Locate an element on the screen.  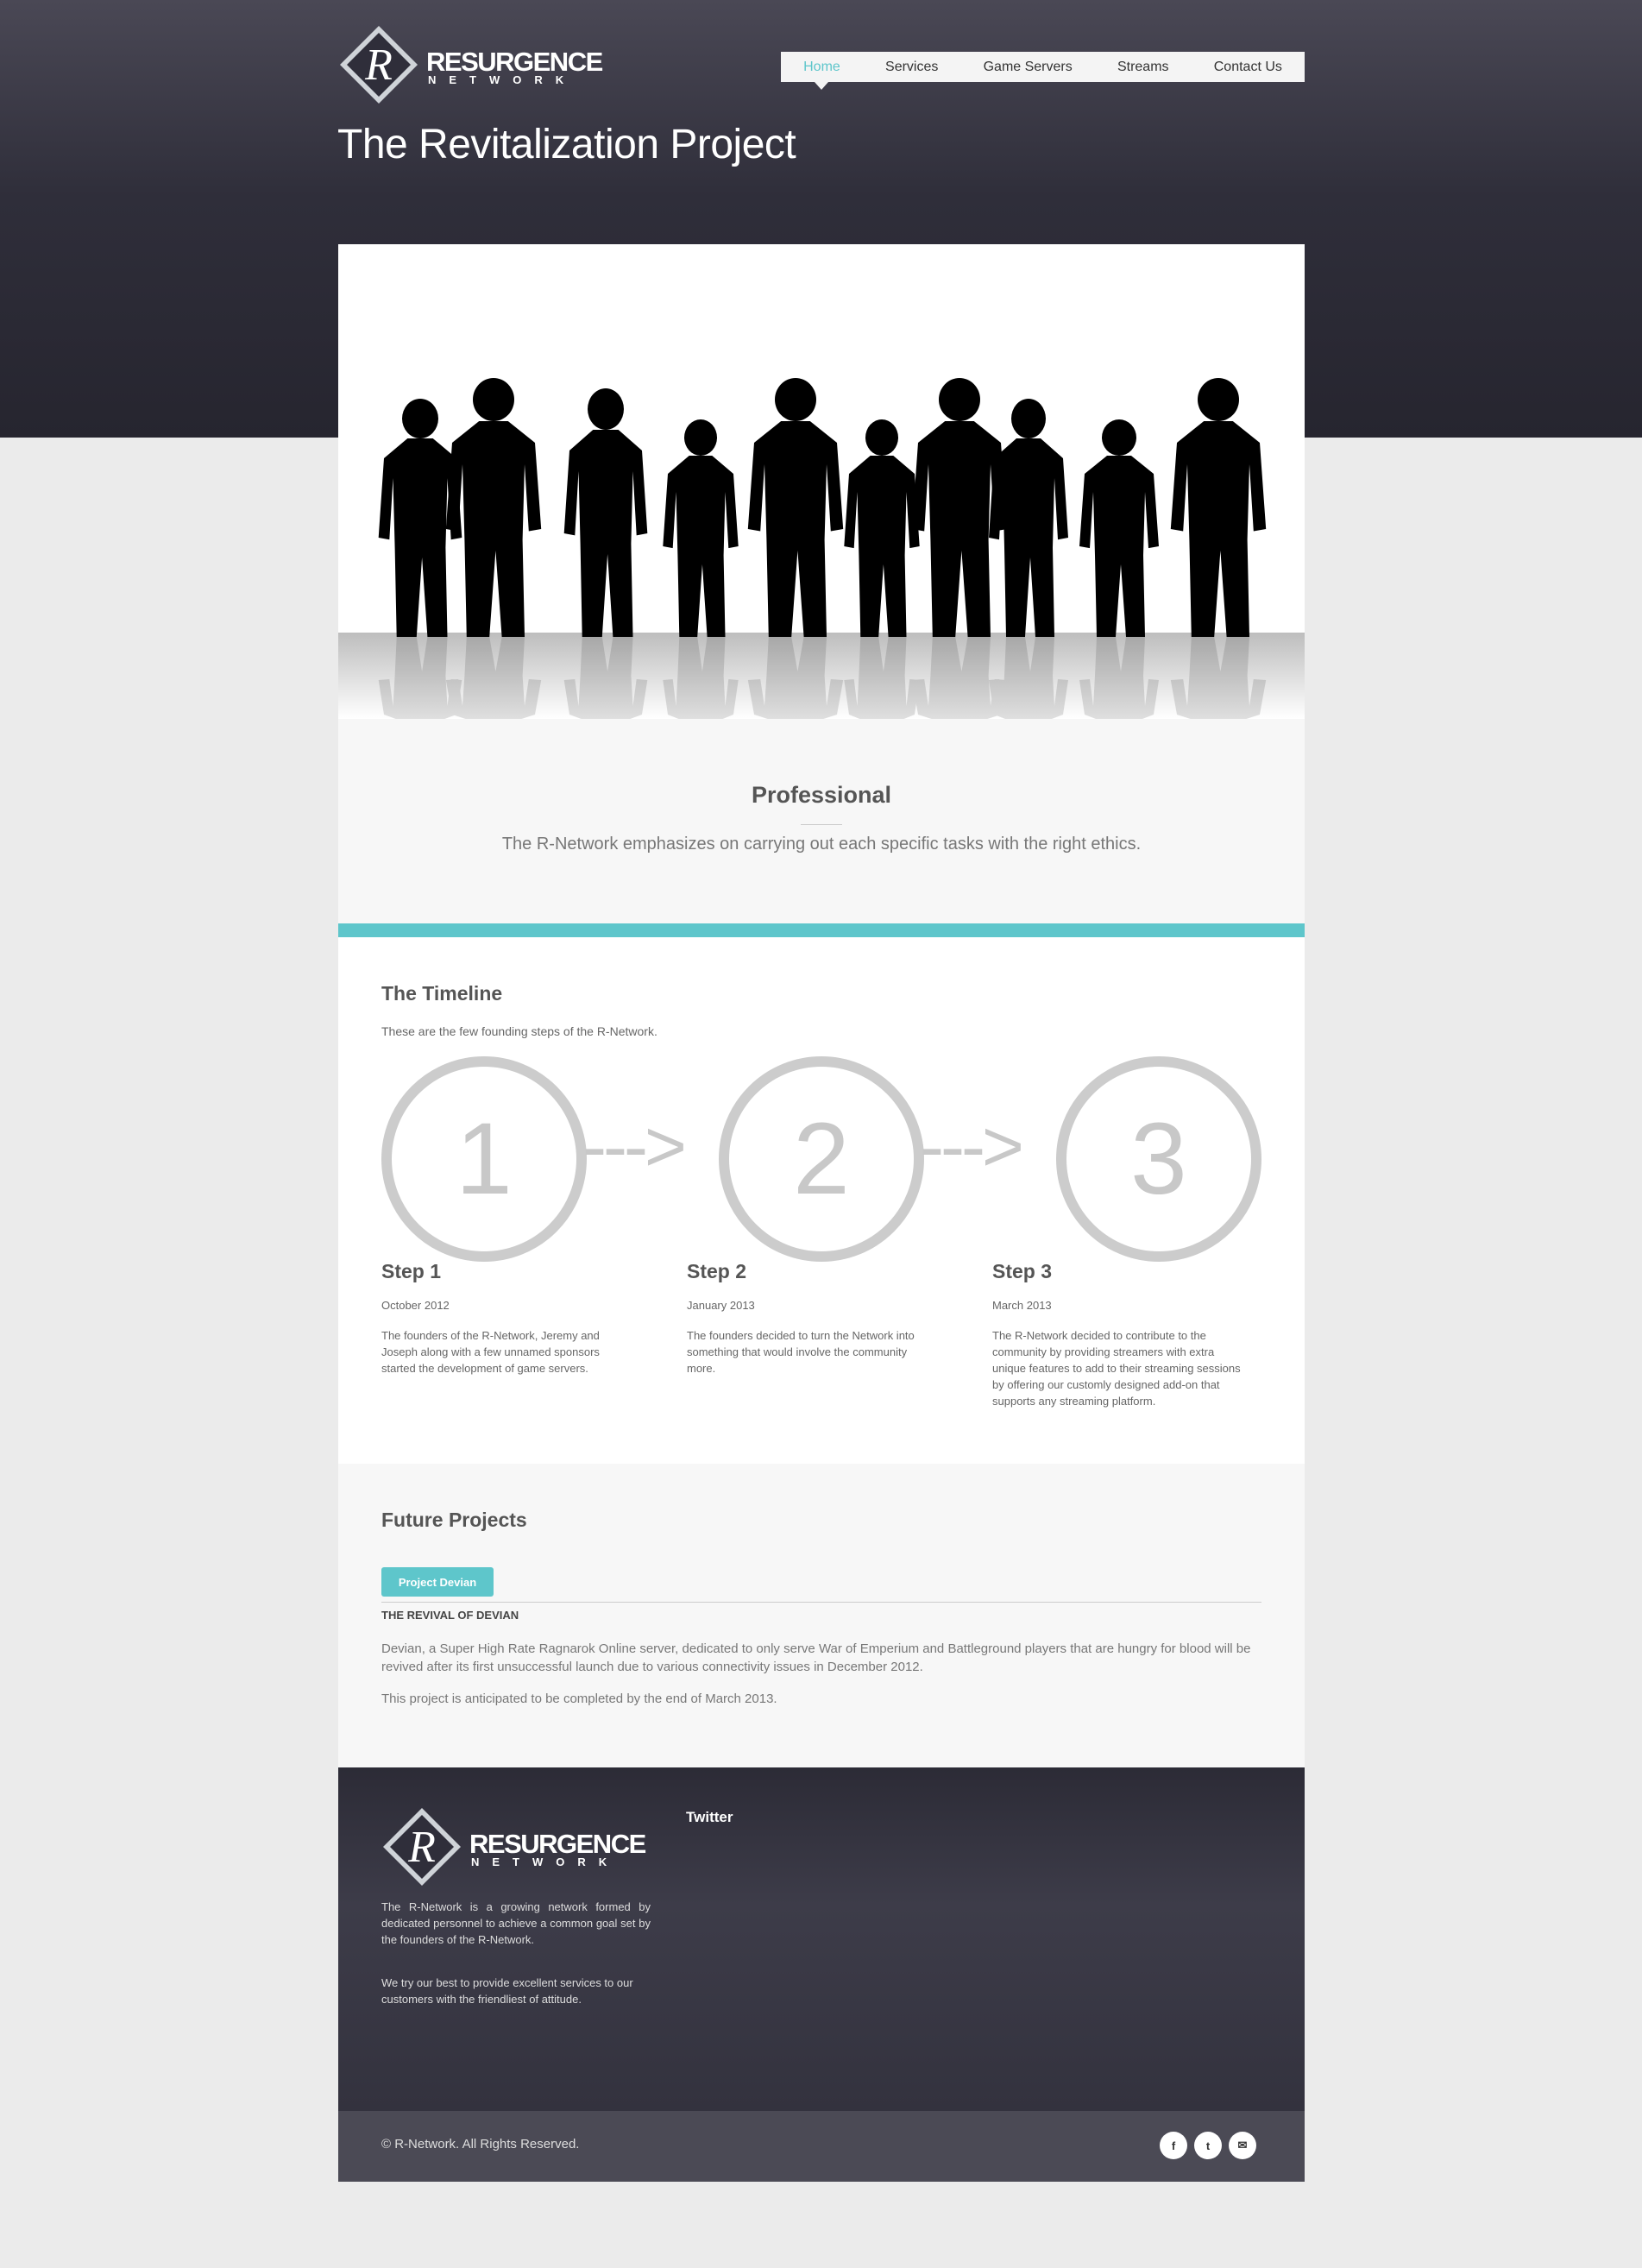
timeline-title: The Timeline is located at coordinates (442, 994).